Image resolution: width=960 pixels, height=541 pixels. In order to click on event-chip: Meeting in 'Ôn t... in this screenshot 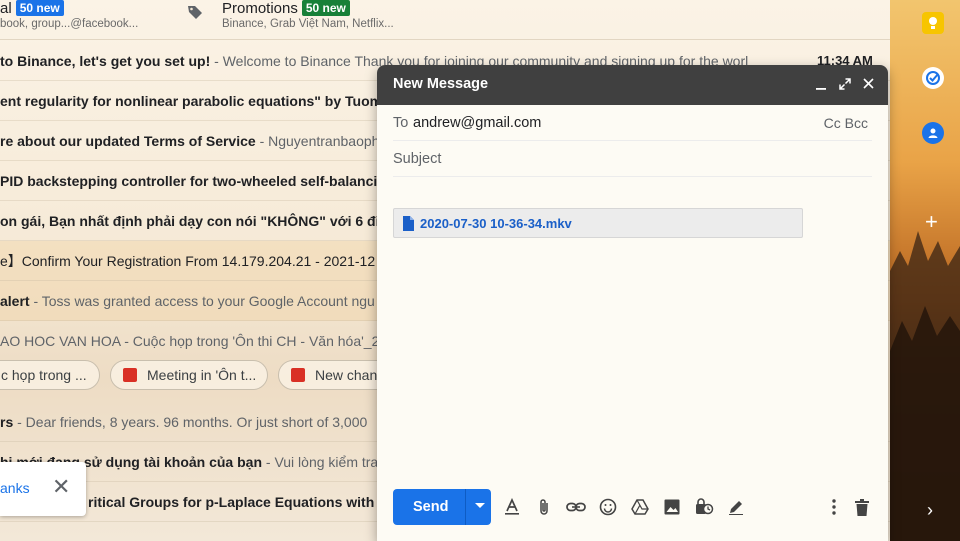, I will do `click(189, 375)`.